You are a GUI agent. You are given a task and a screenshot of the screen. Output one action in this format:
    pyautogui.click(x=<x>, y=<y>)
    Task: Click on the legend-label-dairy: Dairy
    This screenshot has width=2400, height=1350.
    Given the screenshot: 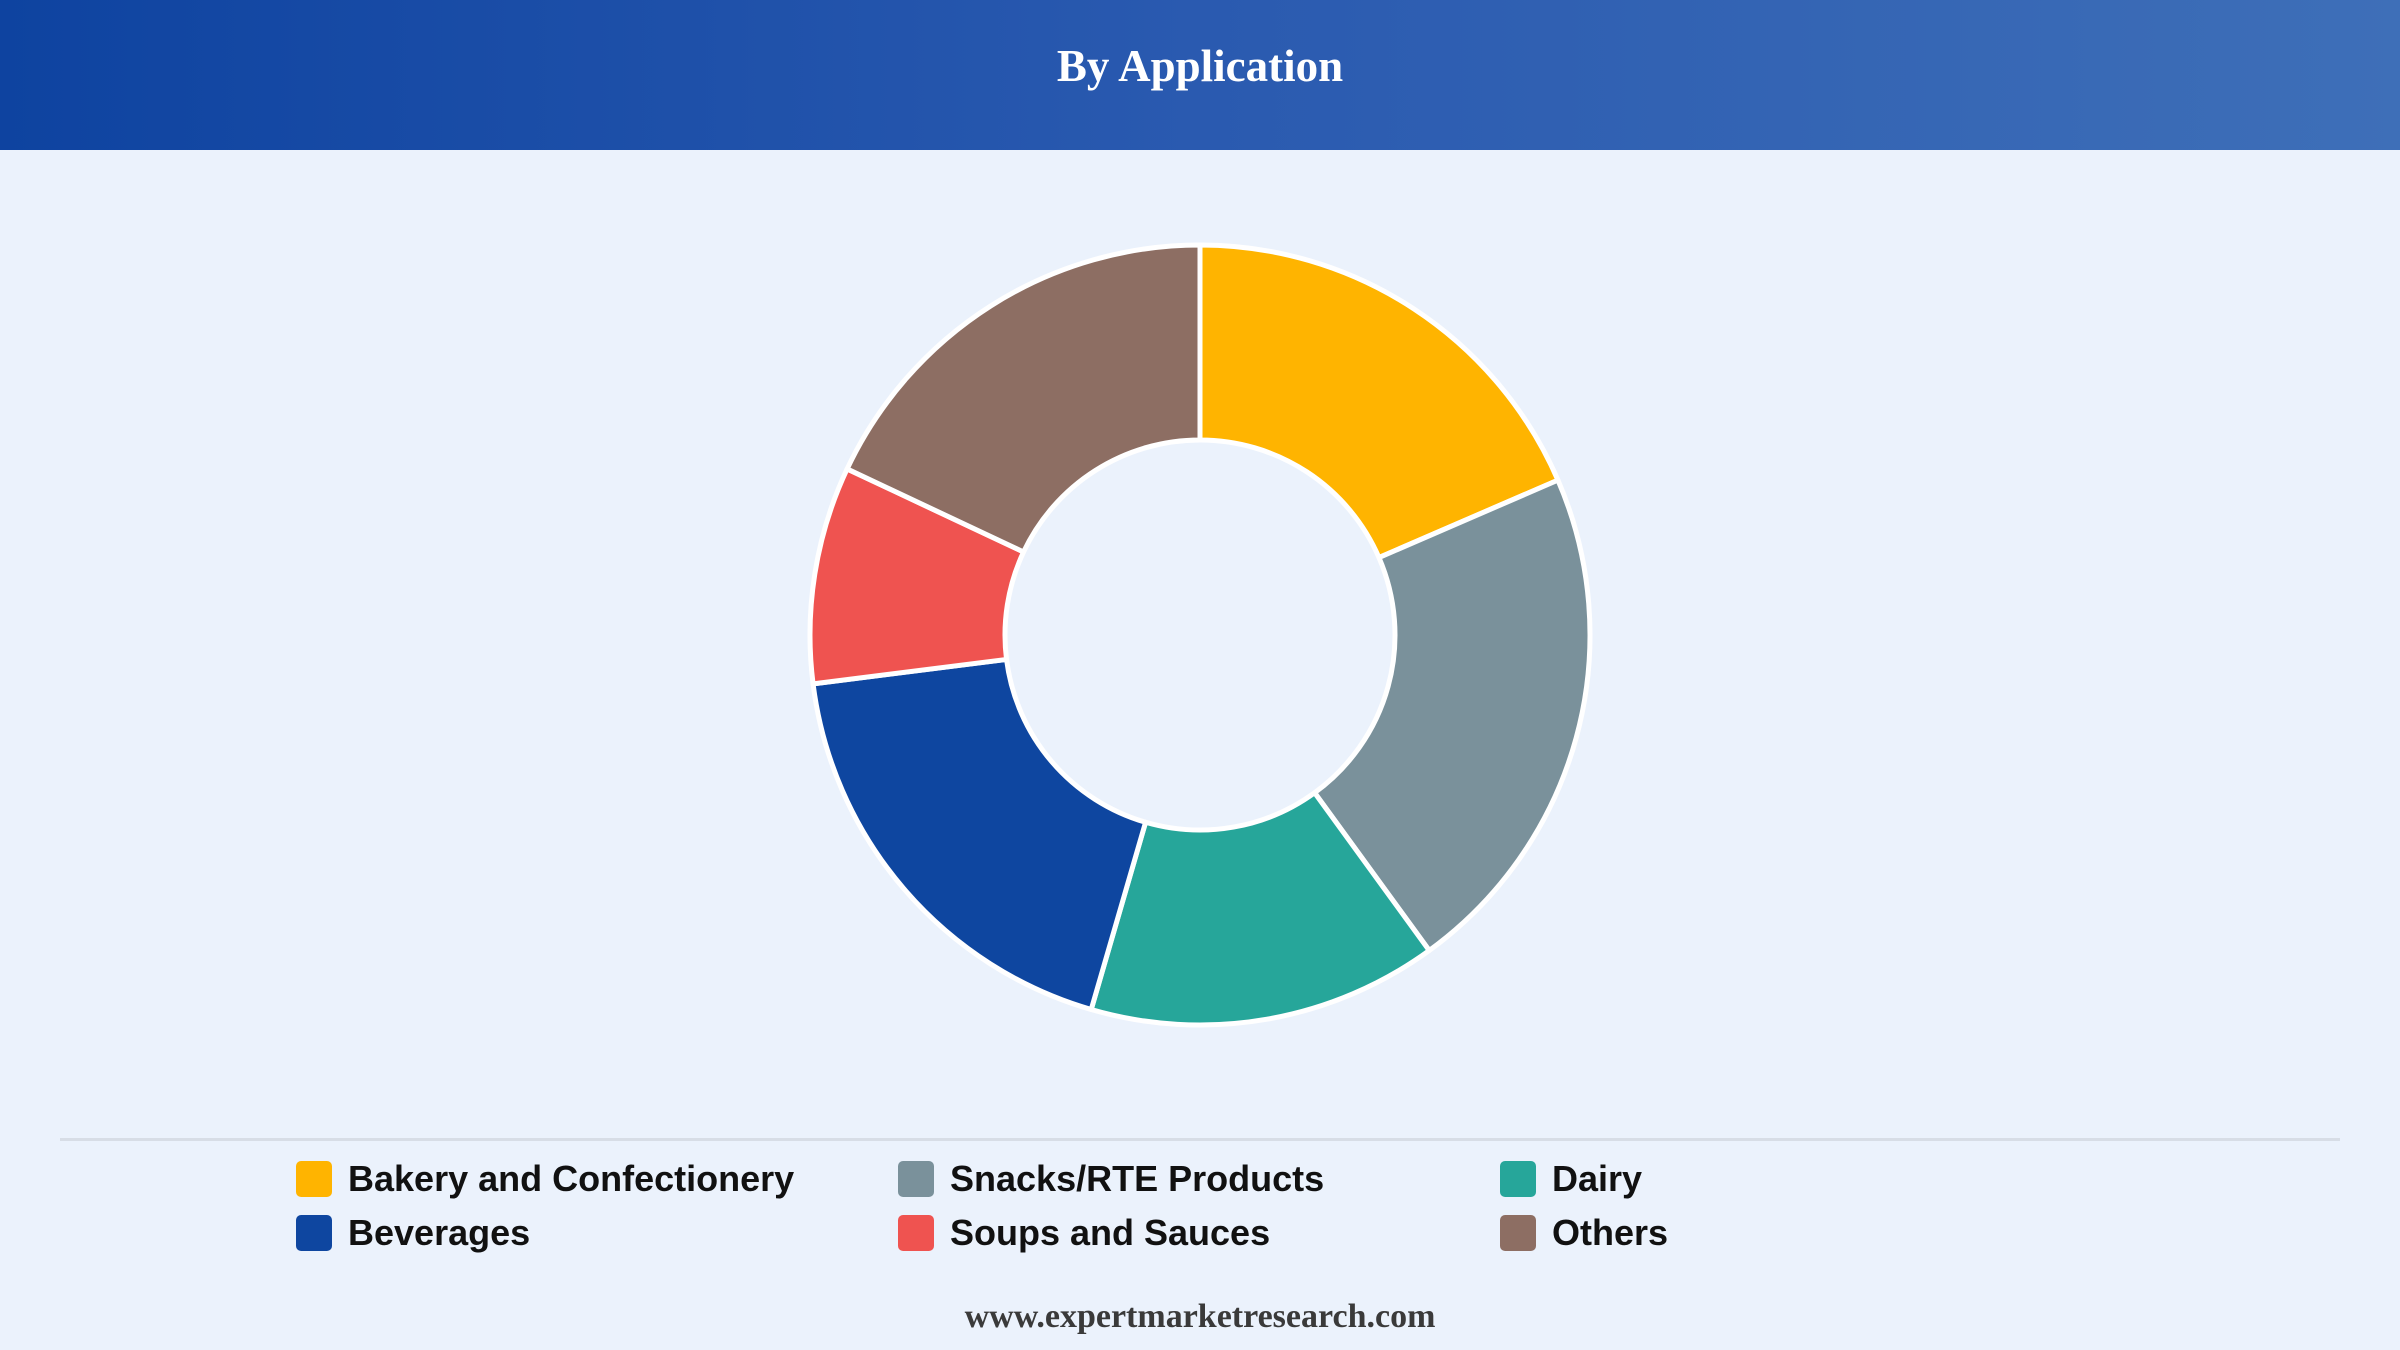 What is the action you would take?
    pyautogui.click(x=1597, y=1178)
    